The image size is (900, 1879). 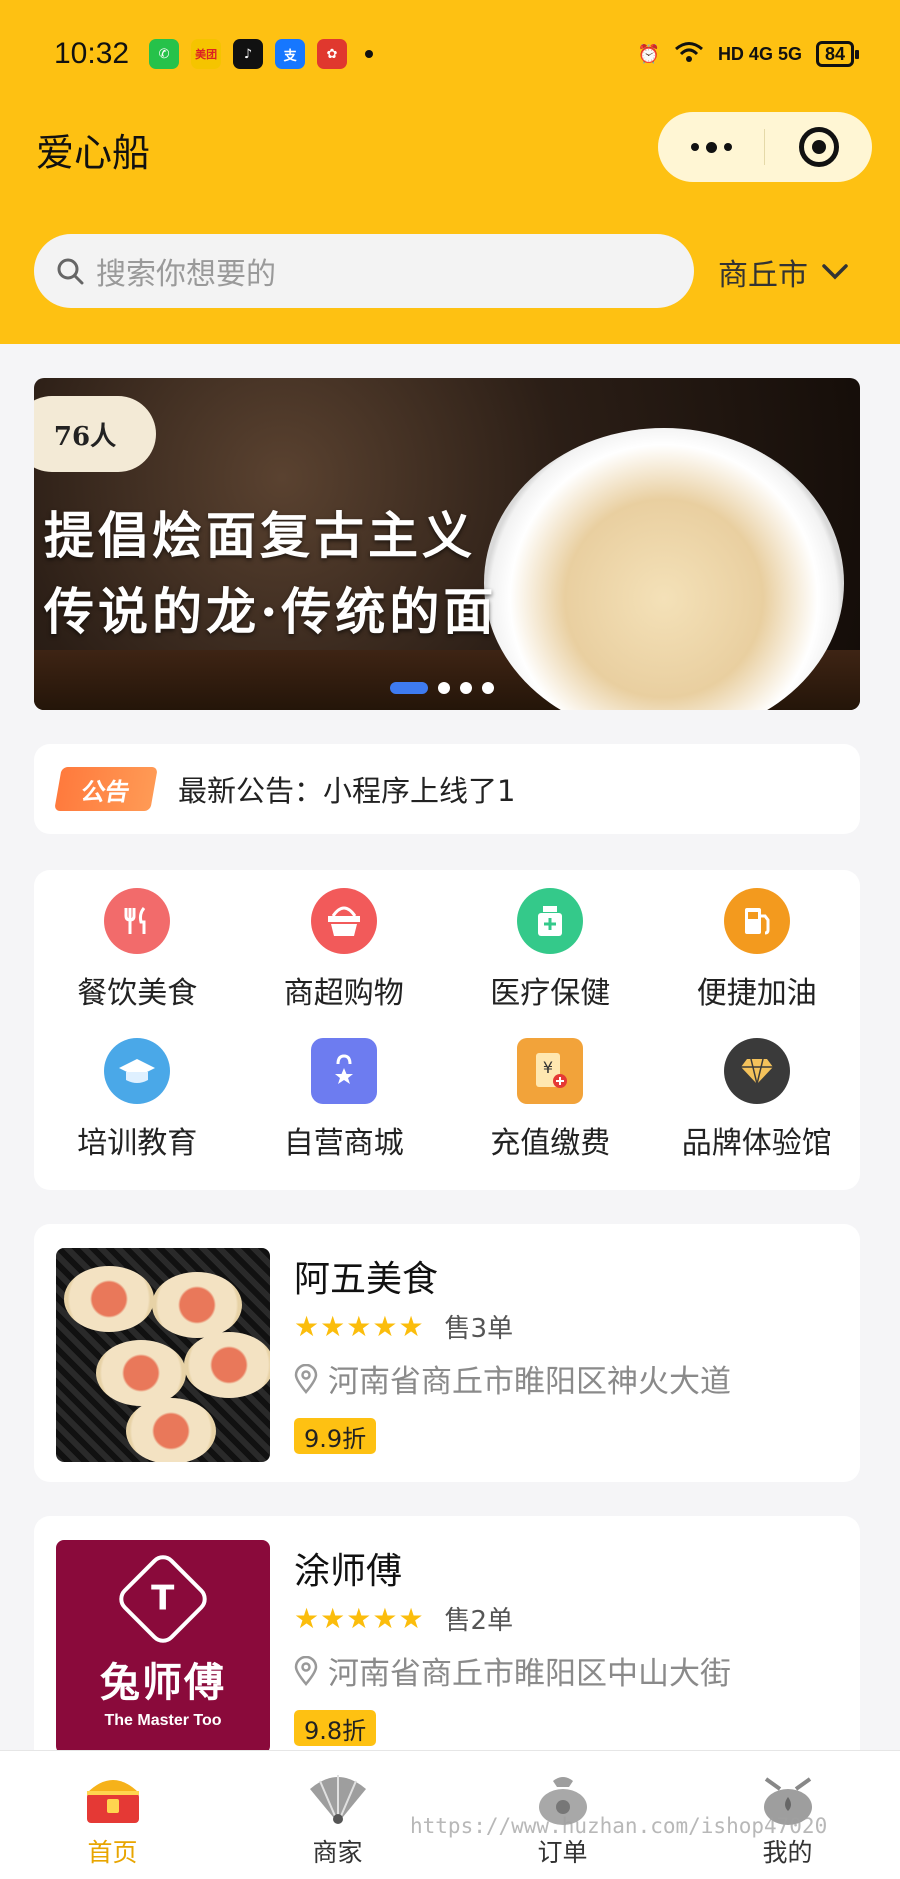 What do you see at coordinates (163, 1683) in the screenshot?
I see `store-logo-text: 兔师傅` at bounding box center [163, 1683].